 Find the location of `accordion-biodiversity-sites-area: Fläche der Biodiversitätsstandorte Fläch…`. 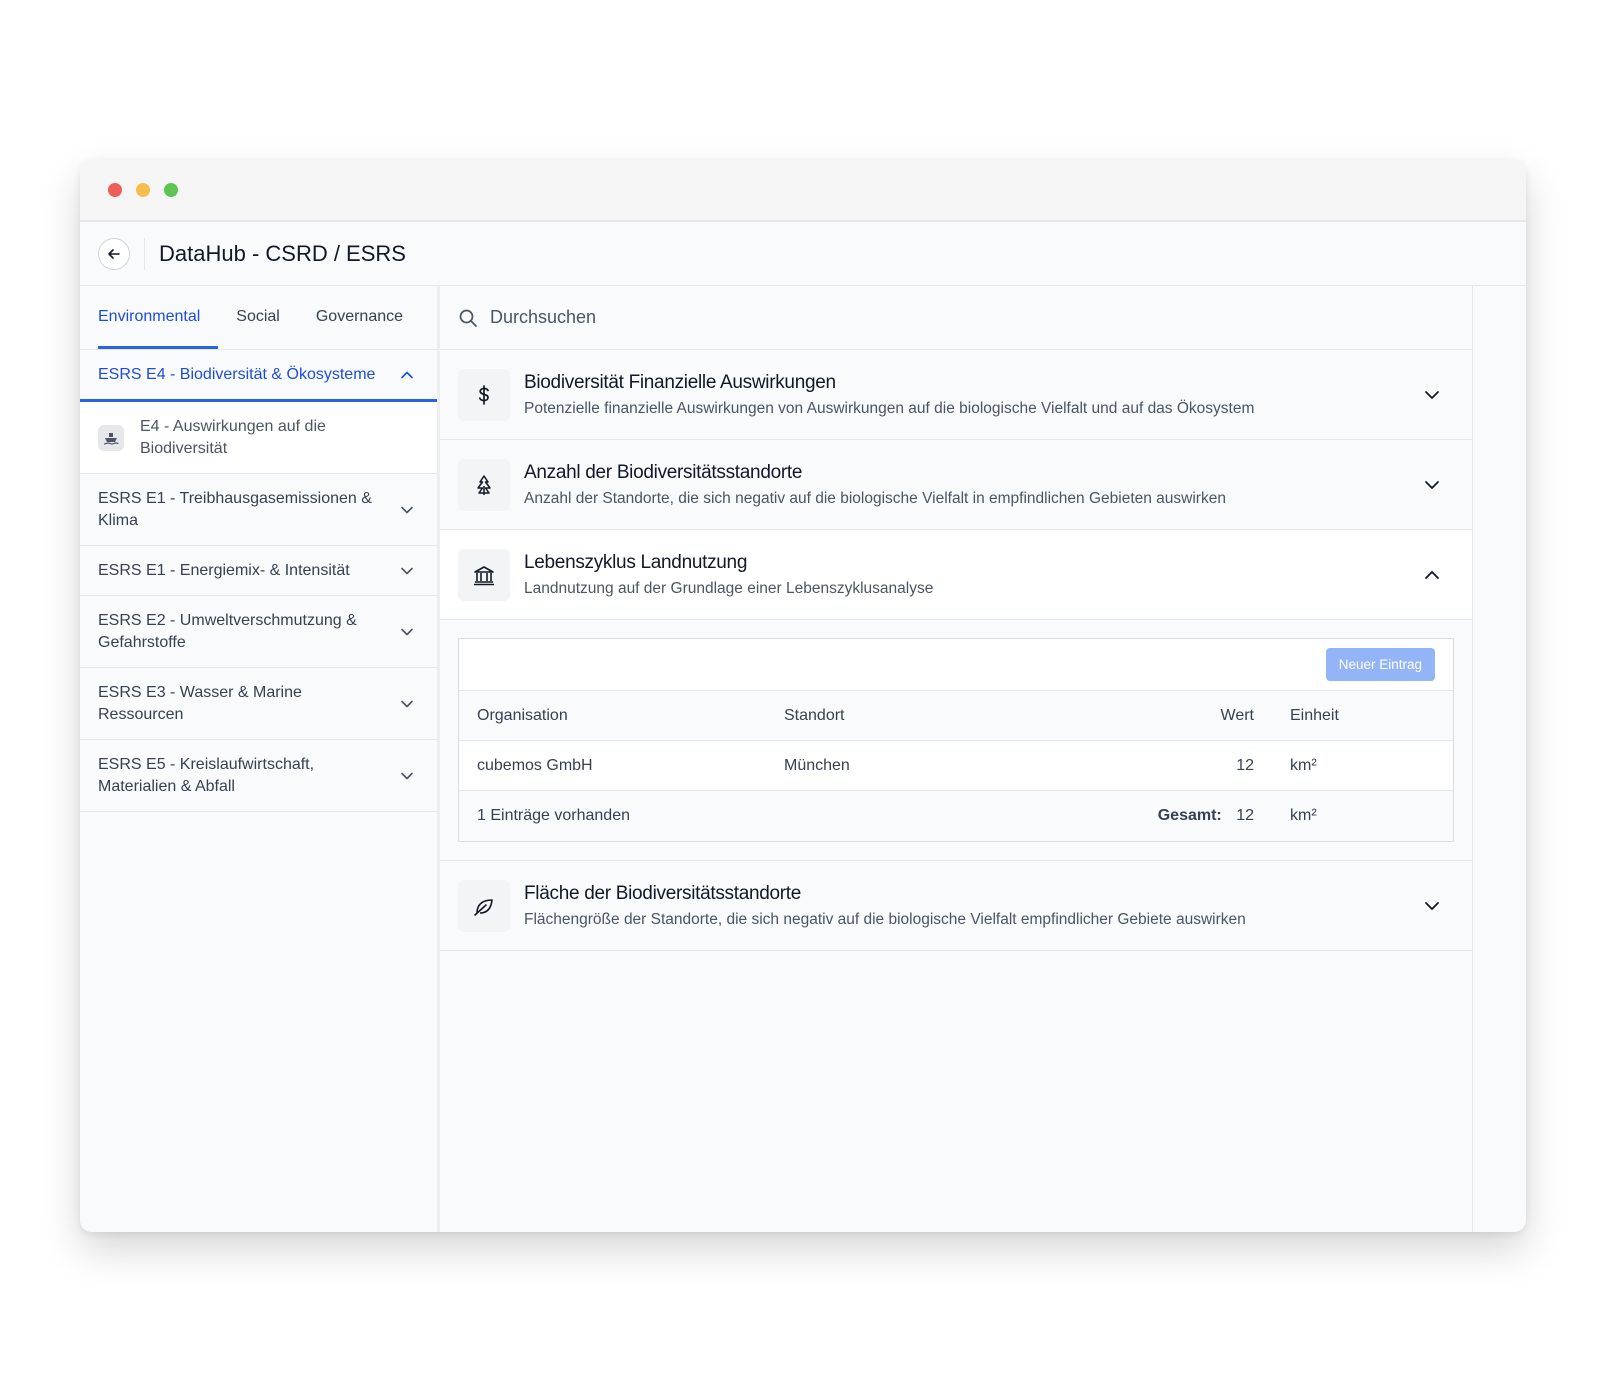

accordion-biodiversity-sites-area: Fläche der Biodiversitätsstandorte Fläch… is located at coordinates (956, 906).